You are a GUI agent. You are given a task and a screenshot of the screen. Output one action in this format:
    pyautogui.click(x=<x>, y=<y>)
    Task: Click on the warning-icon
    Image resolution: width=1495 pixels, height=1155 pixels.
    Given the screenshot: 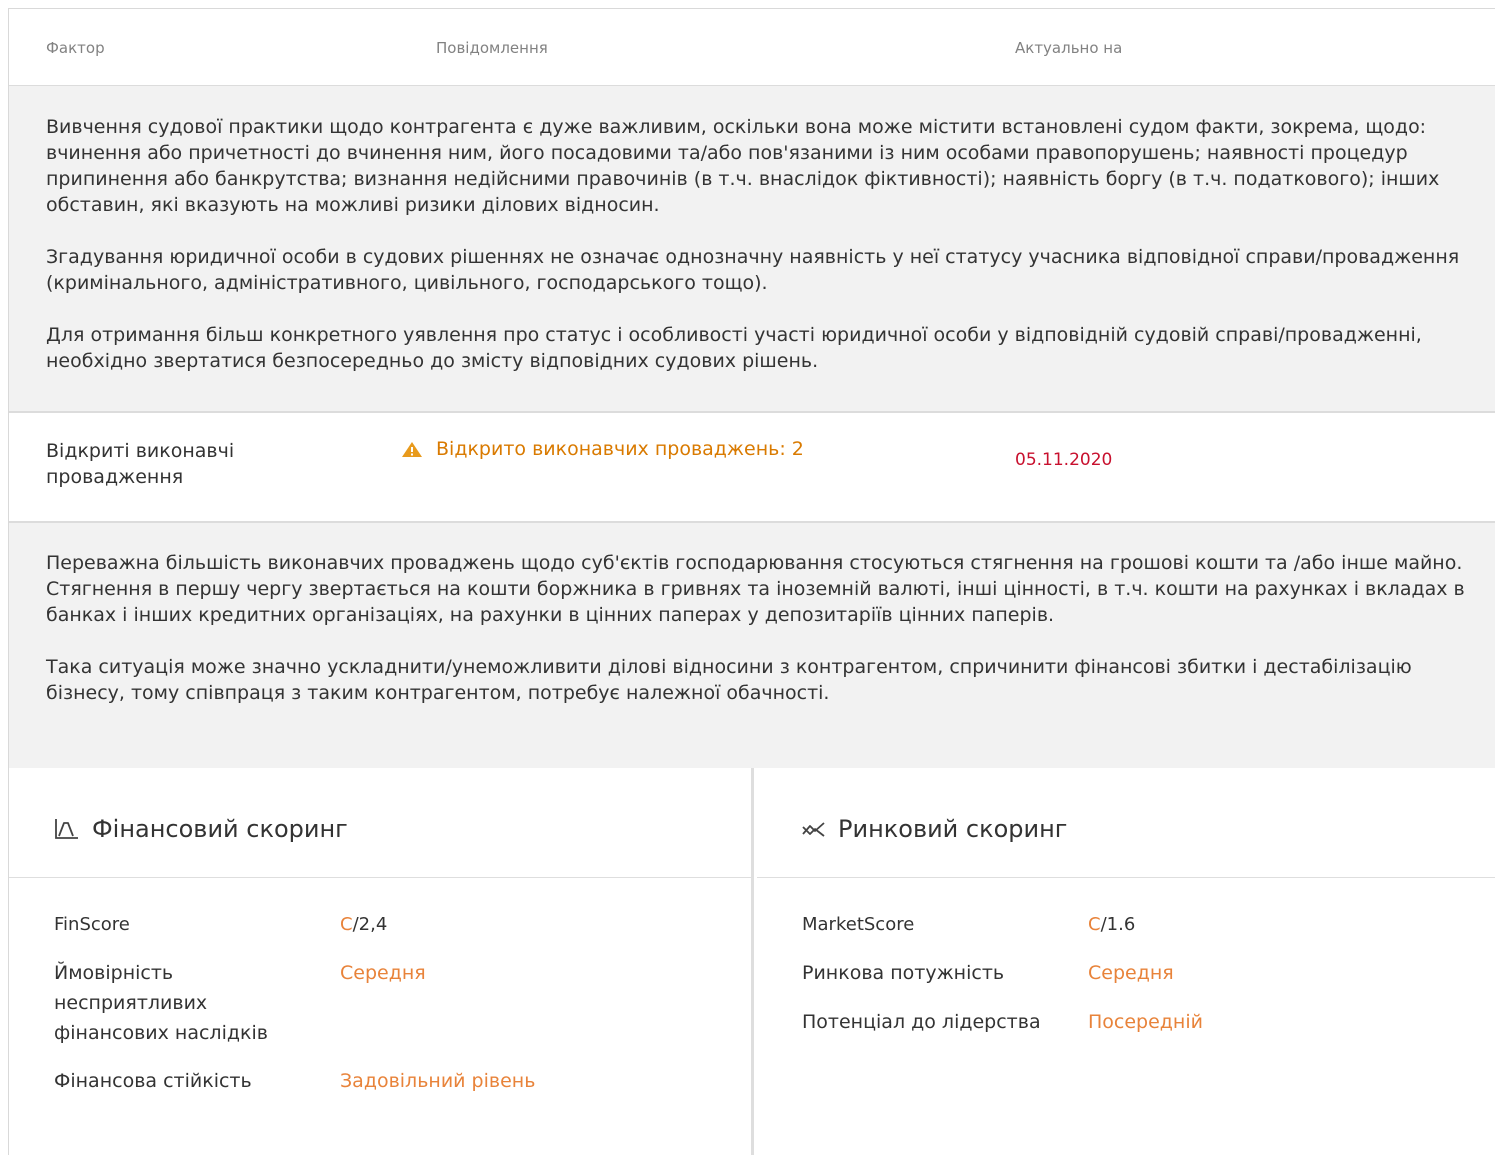 What is the action you would take?
    pyautogui.click(x=412, y=449)
    